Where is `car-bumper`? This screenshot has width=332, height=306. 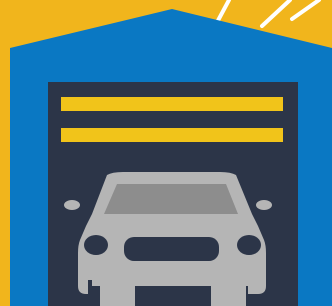
car-bumper is located at coordinates (170, 280).